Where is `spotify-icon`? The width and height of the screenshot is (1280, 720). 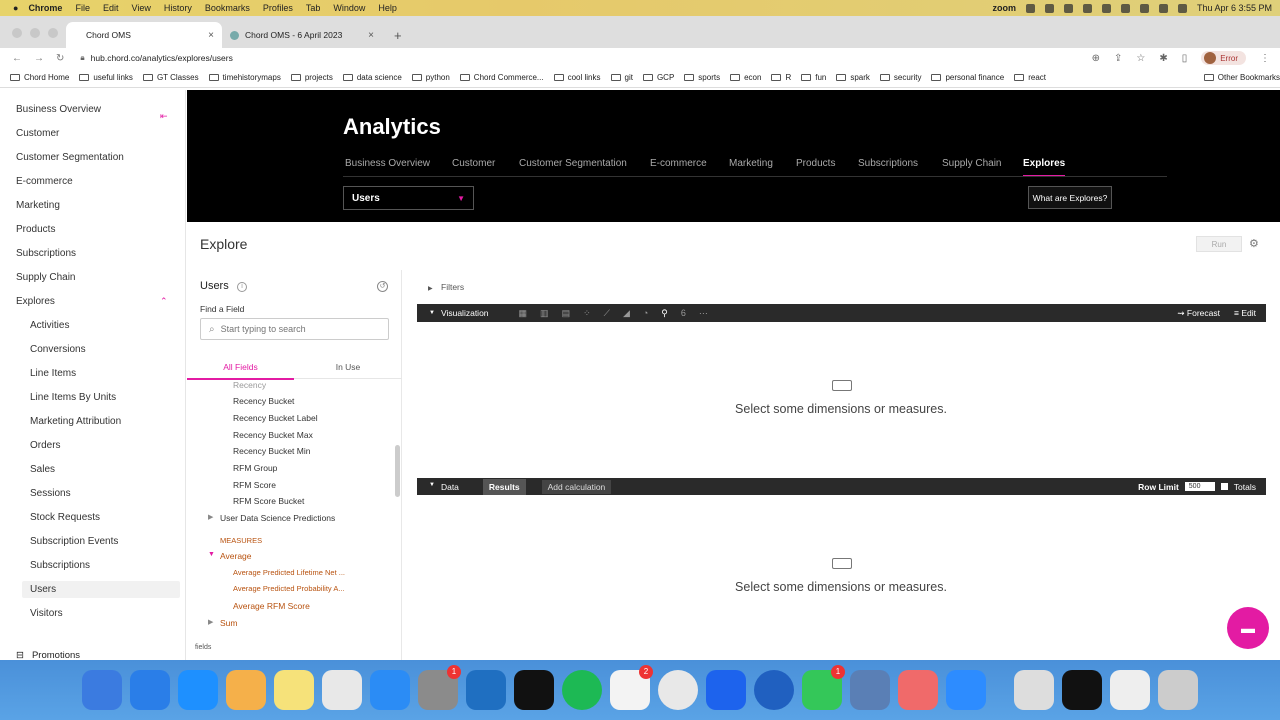 spotify-icon is located at coordinates (582, 690).